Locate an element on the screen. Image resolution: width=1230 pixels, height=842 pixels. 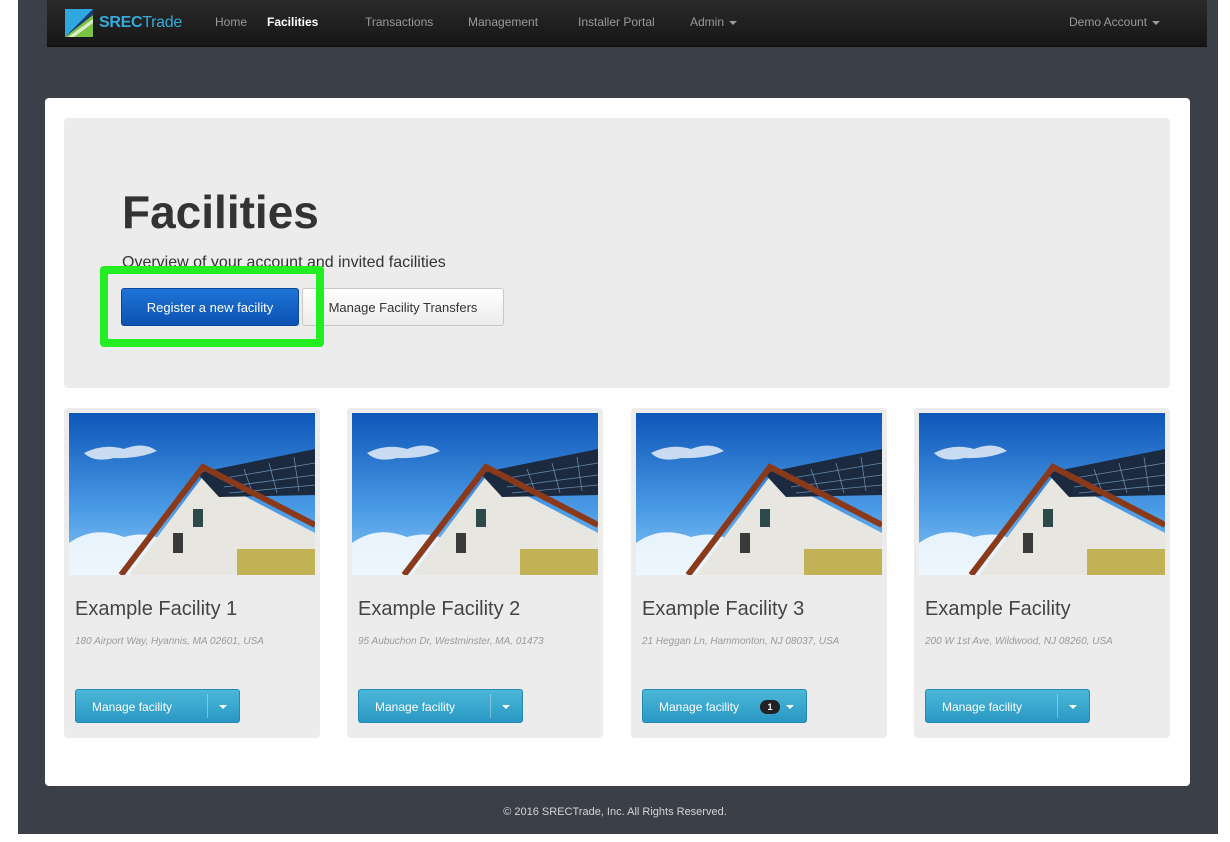
window-frame-left is located at coordinates (9, 421).